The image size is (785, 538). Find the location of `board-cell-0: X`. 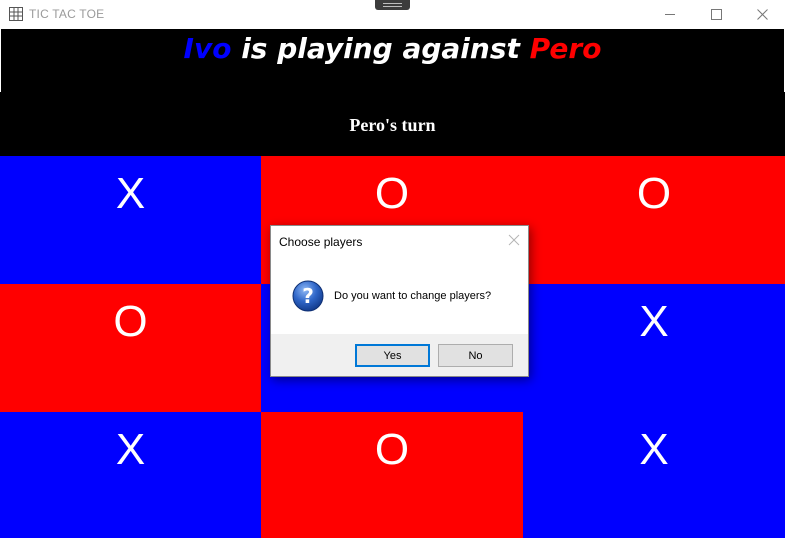

board-cell-0: X is located at coordinates (130, 220).